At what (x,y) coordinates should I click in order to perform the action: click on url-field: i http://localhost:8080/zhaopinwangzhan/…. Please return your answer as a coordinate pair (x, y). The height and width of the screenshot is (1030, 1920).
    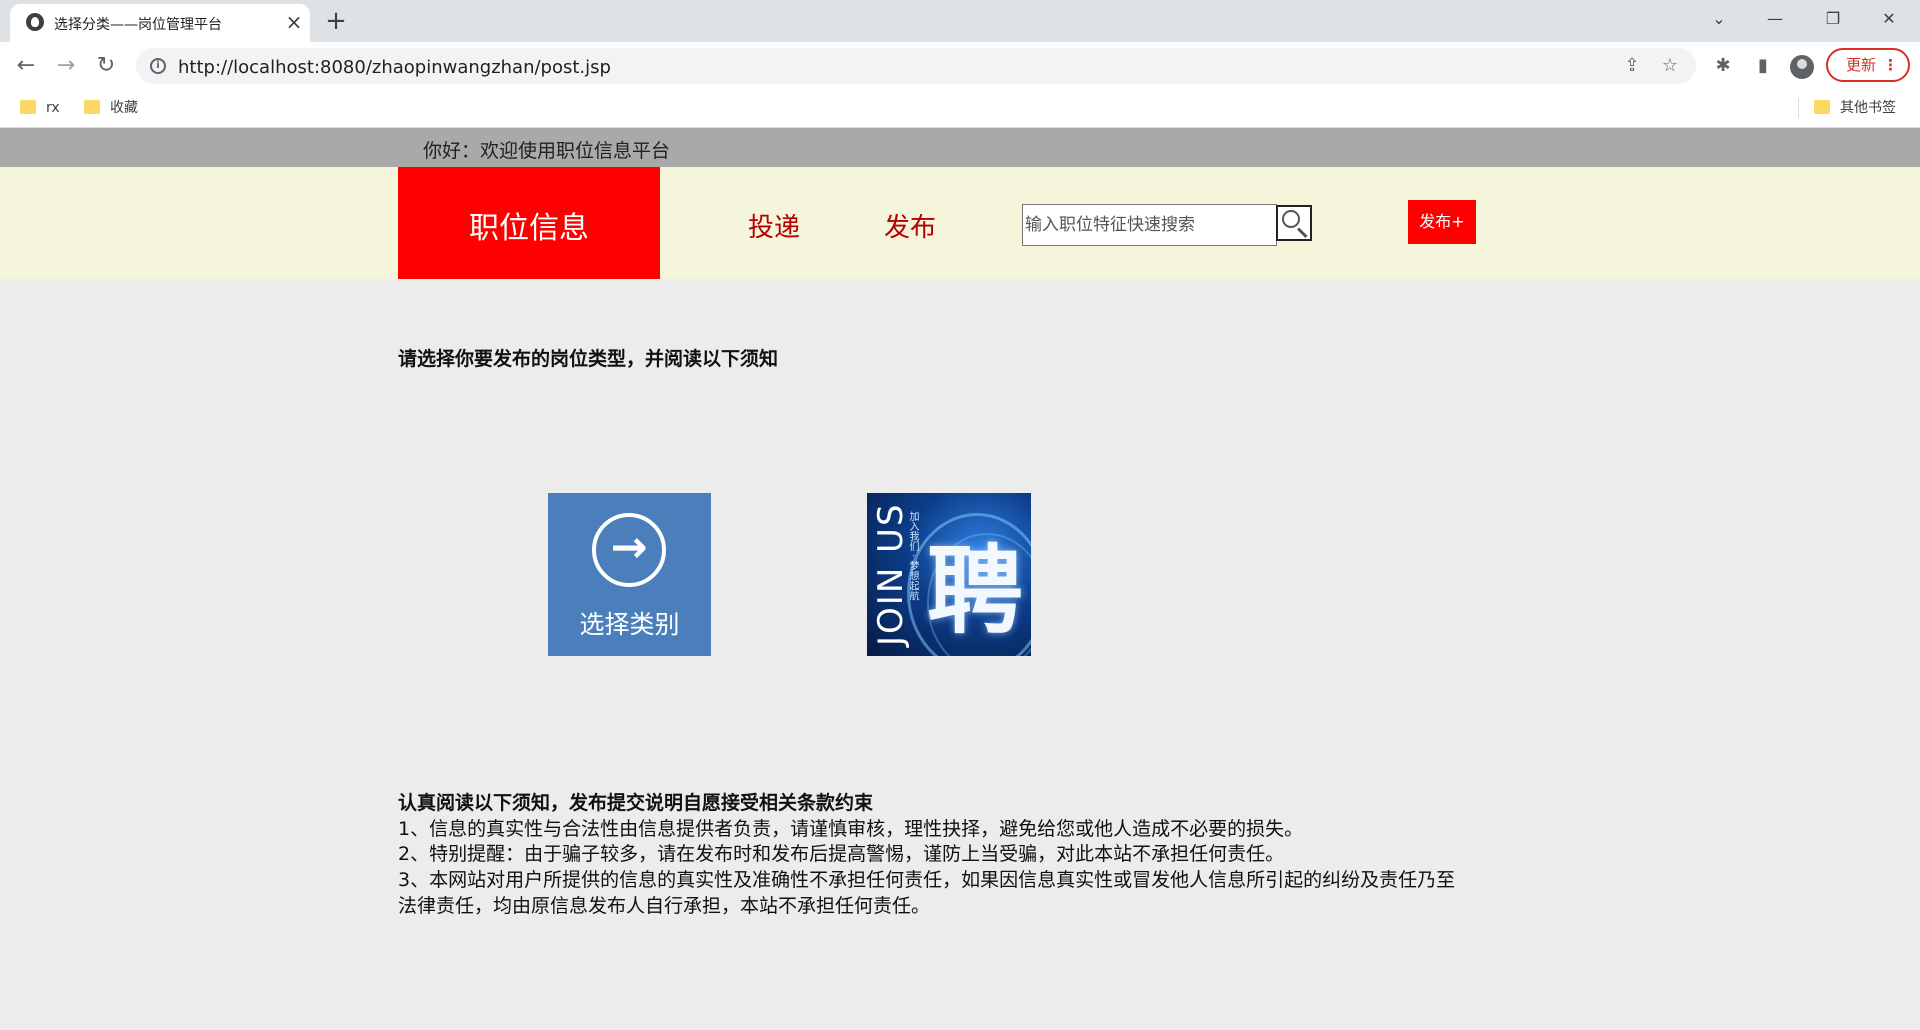
    Looking at the image, I should click on (916, 66).